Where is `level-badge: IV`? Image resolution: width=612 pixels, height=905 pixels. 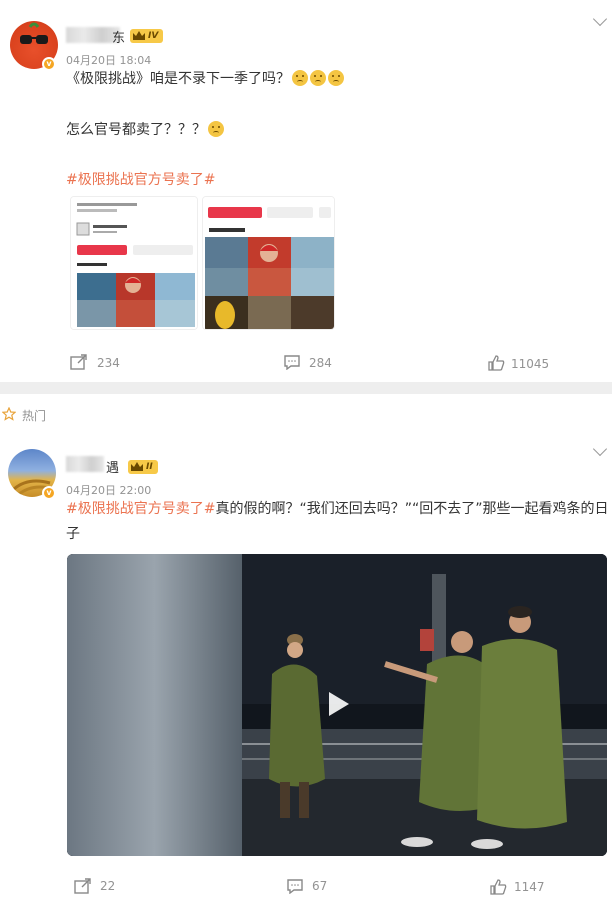
level-badge: IV is located at coordinates (147, 36).